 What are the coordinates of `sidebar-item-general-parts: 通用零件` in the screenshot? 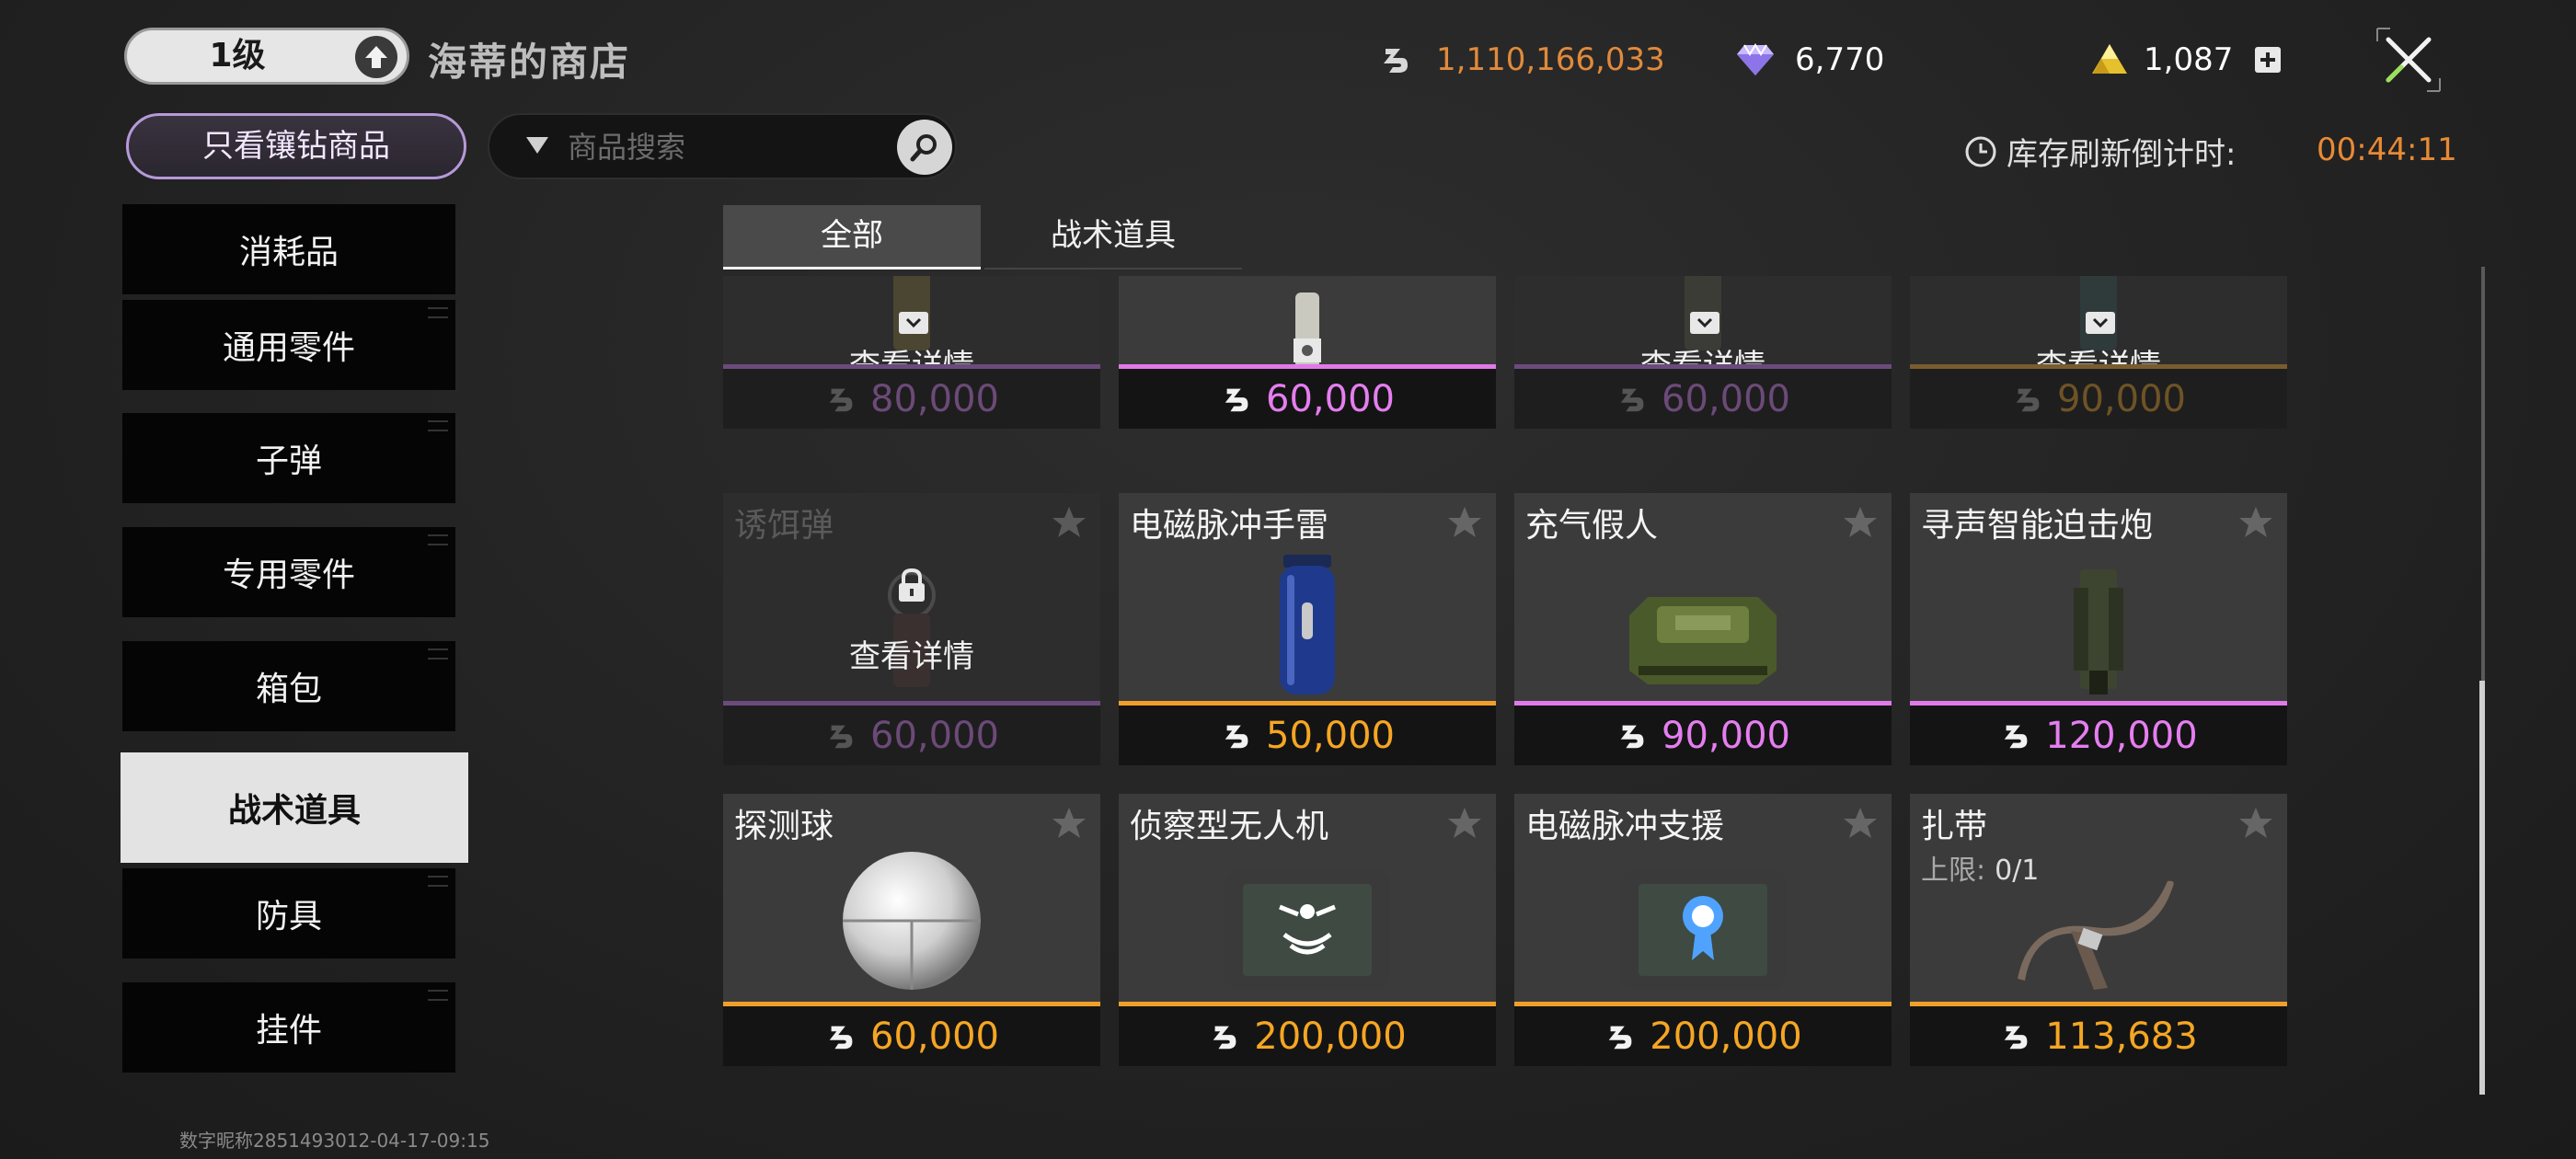 It's located at (288, 345).